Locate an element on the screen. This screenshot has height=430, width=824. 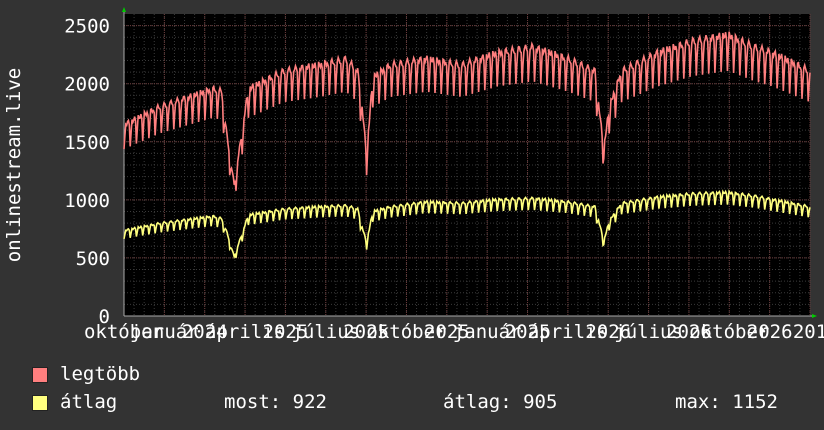
y-tick-label: 2500 is located at coordinates (87, 27).